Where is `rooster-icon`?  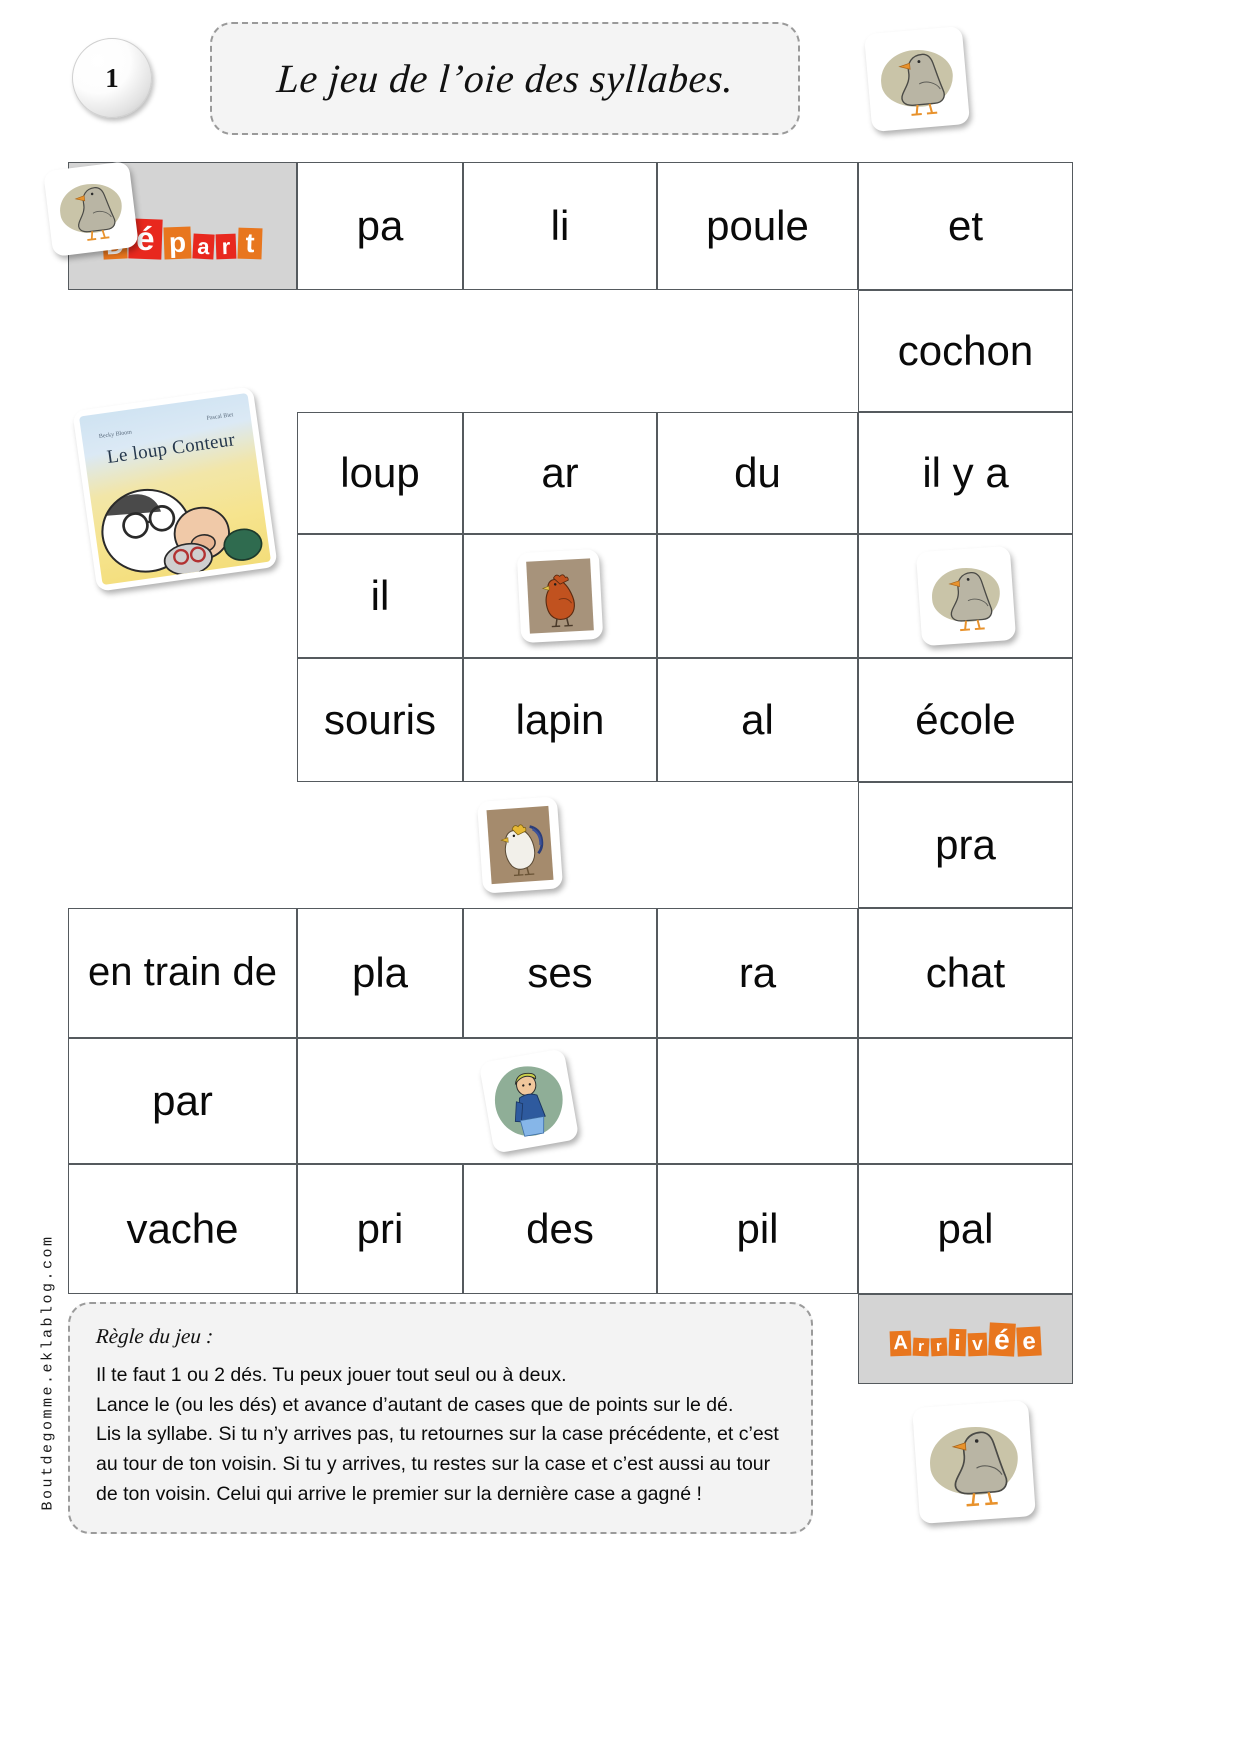
rooster-icon is located at coordinates (519, 845).